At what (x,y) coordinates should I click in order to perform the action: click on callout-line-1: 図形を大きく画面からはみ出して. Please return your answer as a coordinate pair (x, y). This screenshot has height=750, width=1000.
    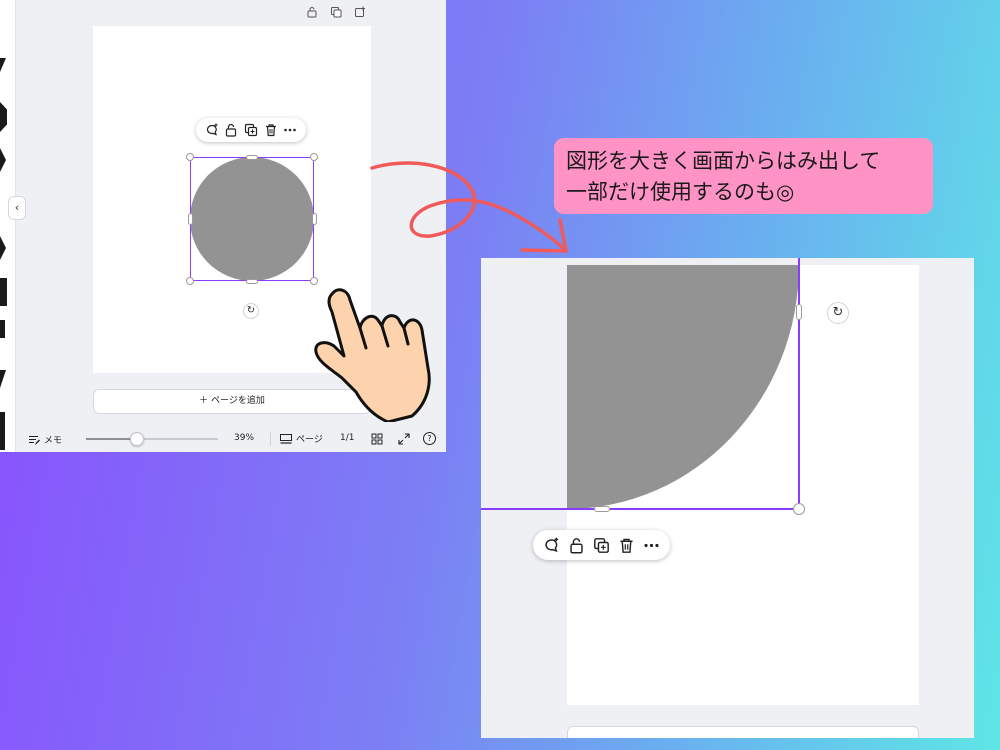
    Looking at the image, I should click on (723, 161).